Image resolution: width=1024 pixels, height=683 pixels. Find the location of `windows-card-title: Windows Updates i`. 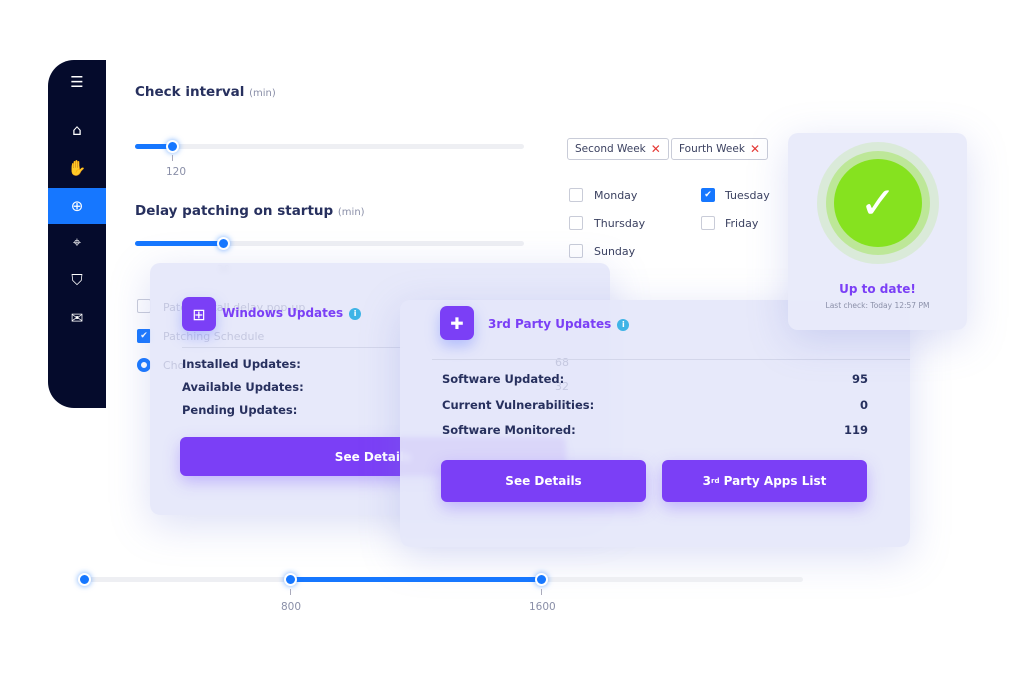

windows-card-title: Windows Updates i is located at coordinates (292, 313).